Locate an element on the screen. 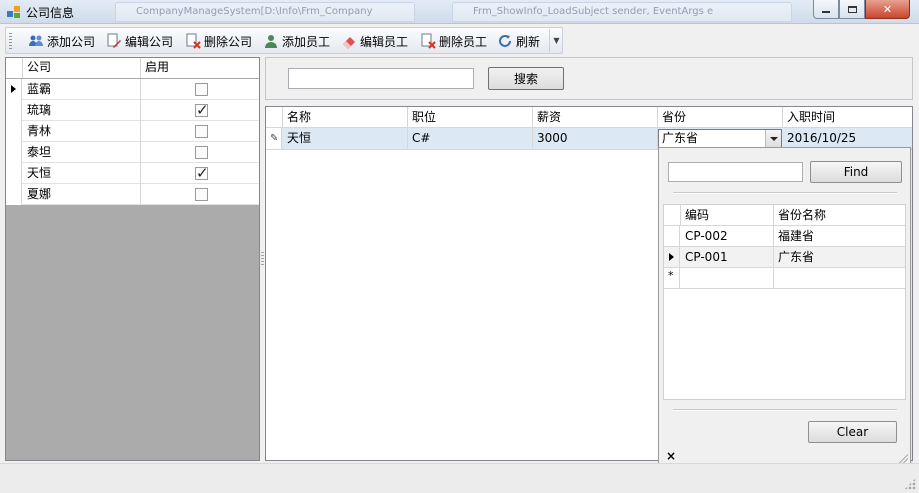  clear-button: Clear is located at coordinates (852, 432).